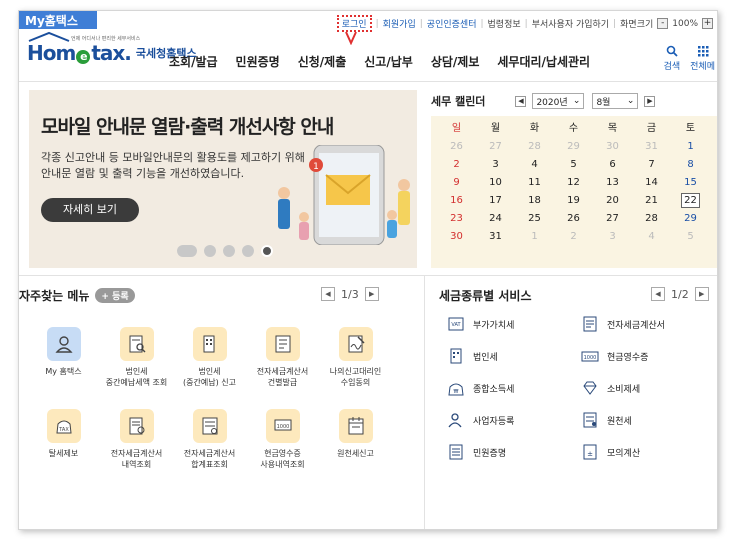  What do you see at coordinates (612, 183) in the screenshot?
I see `calendar-day: 13` at bounding box center [612, 183].